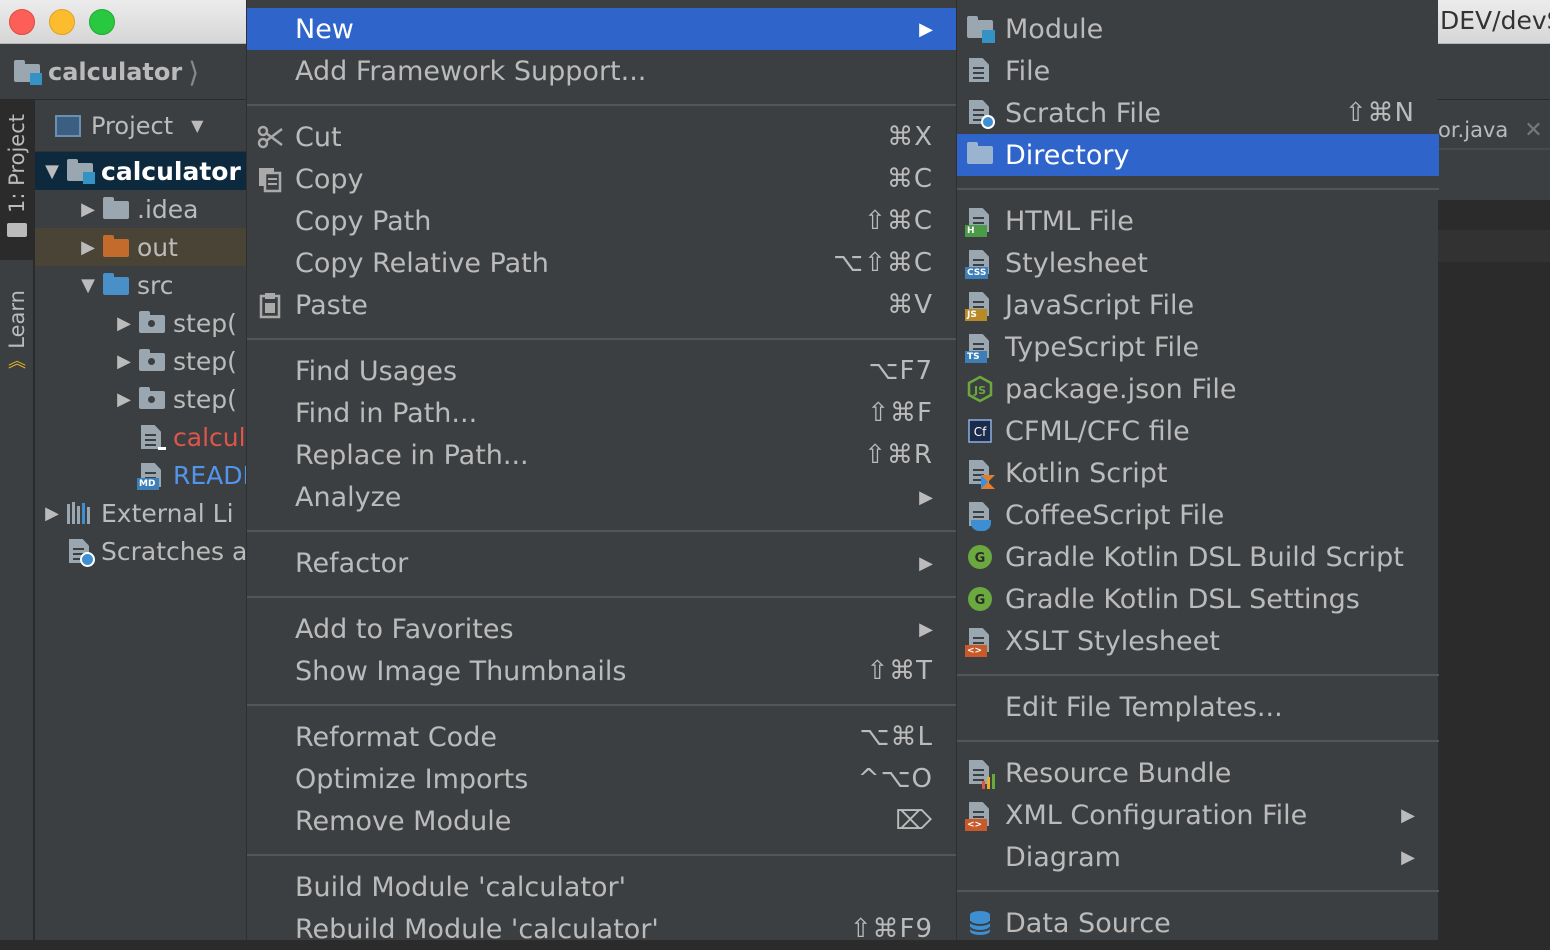 The image size is (1550, 950). I want to click on svg-text: JS, so click(979, 390).